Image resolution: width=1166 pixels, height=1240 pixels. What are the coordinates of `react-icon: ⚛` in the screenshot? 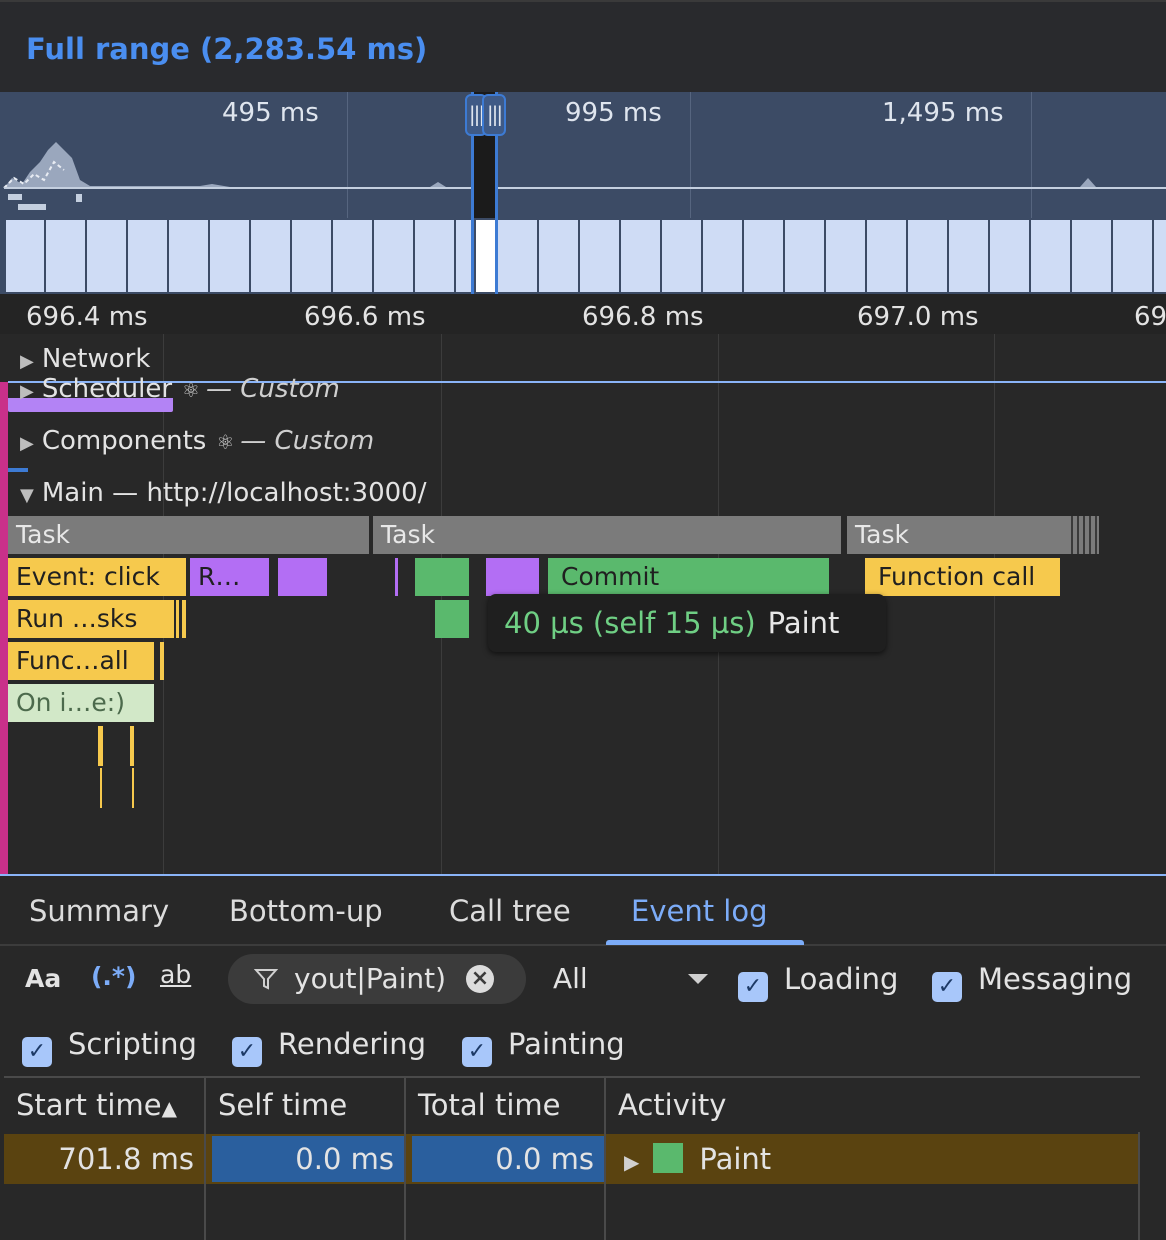 It's located at (225, 442).